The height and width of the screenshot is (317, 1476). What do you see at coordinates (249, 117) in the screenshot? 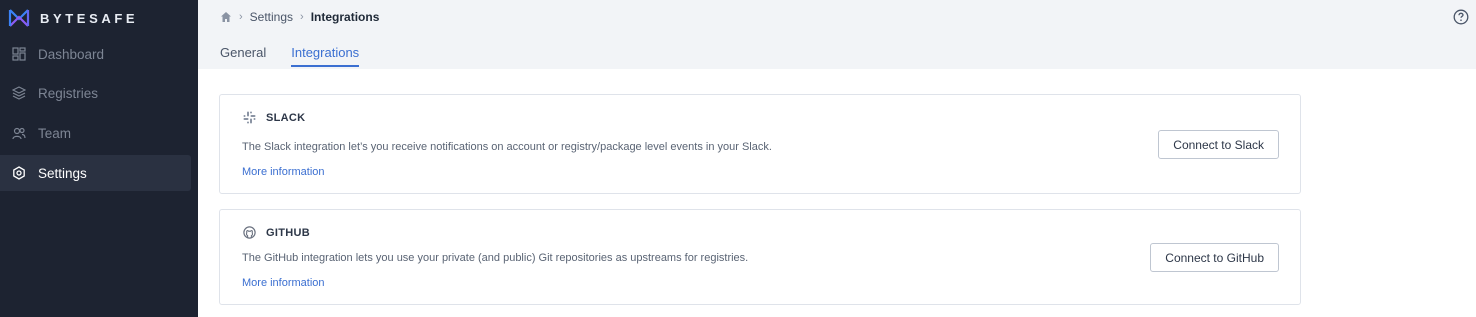
I see `slack-icon` at bounding box center [249, 117].